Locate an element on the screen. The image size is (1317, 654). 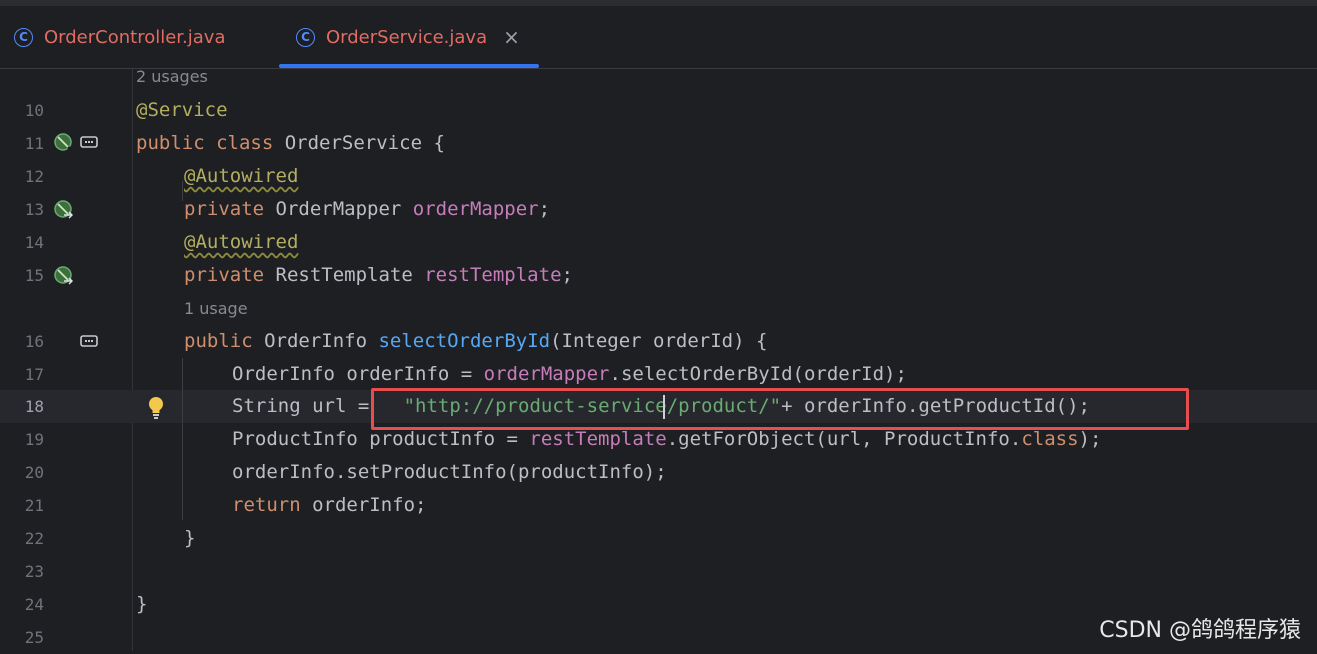
tab-order-service: C OrderService.java × is located at coordinates (408, 37).